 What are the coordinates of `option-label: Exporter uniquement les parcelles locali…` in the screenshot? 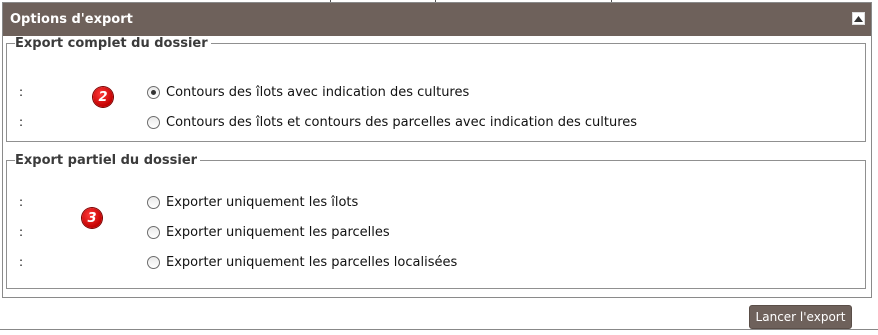 It's located at (312, 262).